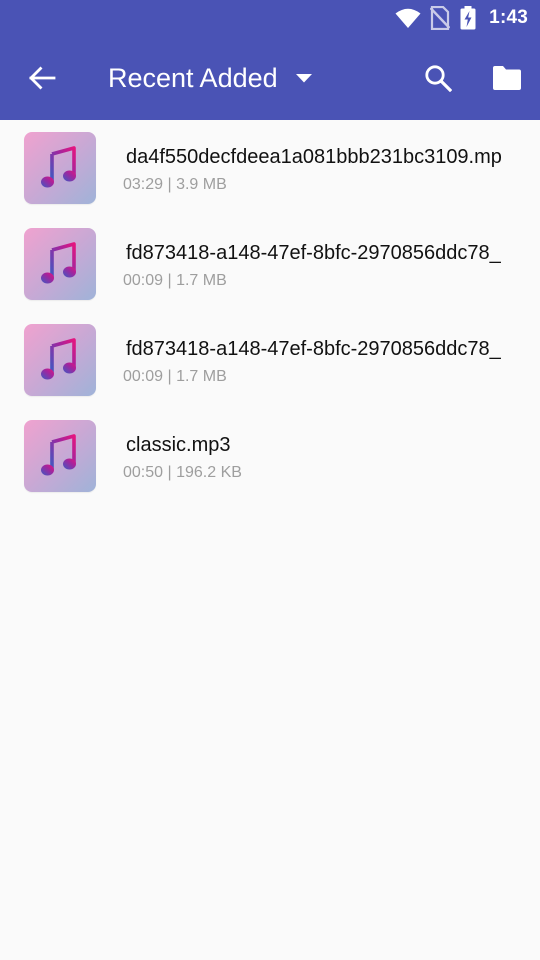 The width and height of the screenshot is (540, 960). I want to click on file-name: da4f550decfdeea1a081bbb231bc3109.mp, so click(314, 157).